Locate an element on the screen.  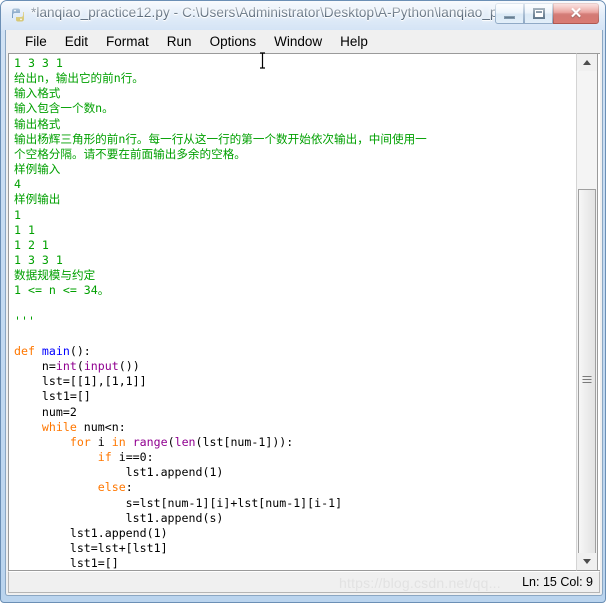
code-line: 4 is located at coordinates (295, 184).